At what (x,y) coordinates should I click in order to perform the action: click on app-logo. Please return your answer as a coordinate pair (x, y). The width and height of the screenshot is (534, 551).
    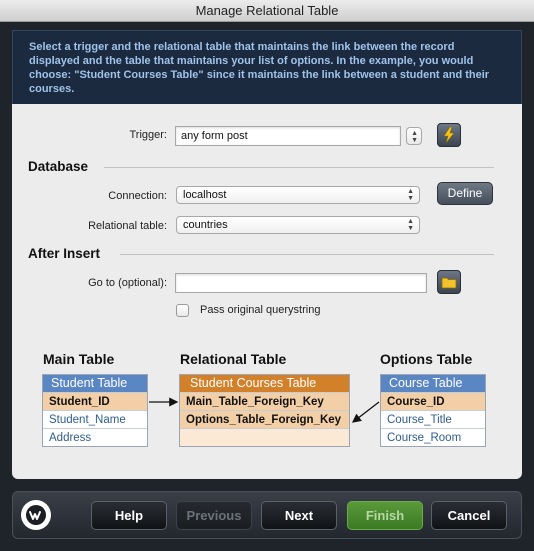
    Looking at the image, I should click on (36, 515).